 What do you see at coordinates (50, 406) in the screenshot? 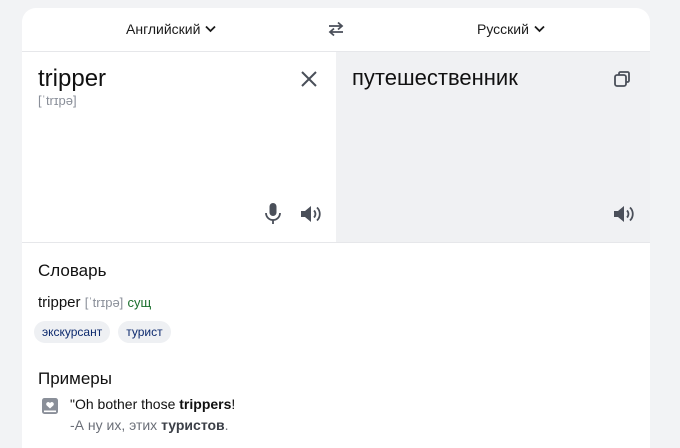
I see `bookmark-icon` at bounding box center [50, 406].